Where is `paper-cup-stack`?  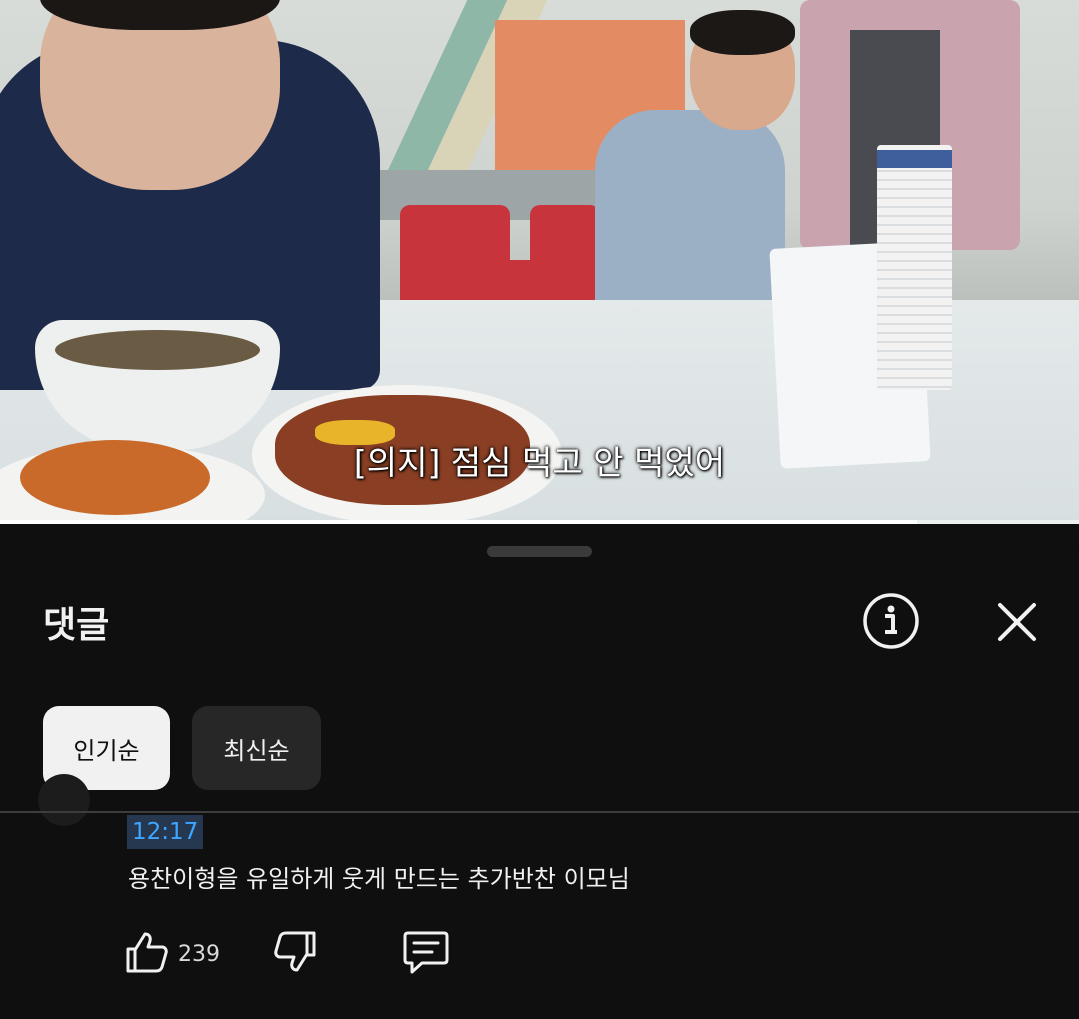
paper-cup-stack is located at coordinates (914, 267).